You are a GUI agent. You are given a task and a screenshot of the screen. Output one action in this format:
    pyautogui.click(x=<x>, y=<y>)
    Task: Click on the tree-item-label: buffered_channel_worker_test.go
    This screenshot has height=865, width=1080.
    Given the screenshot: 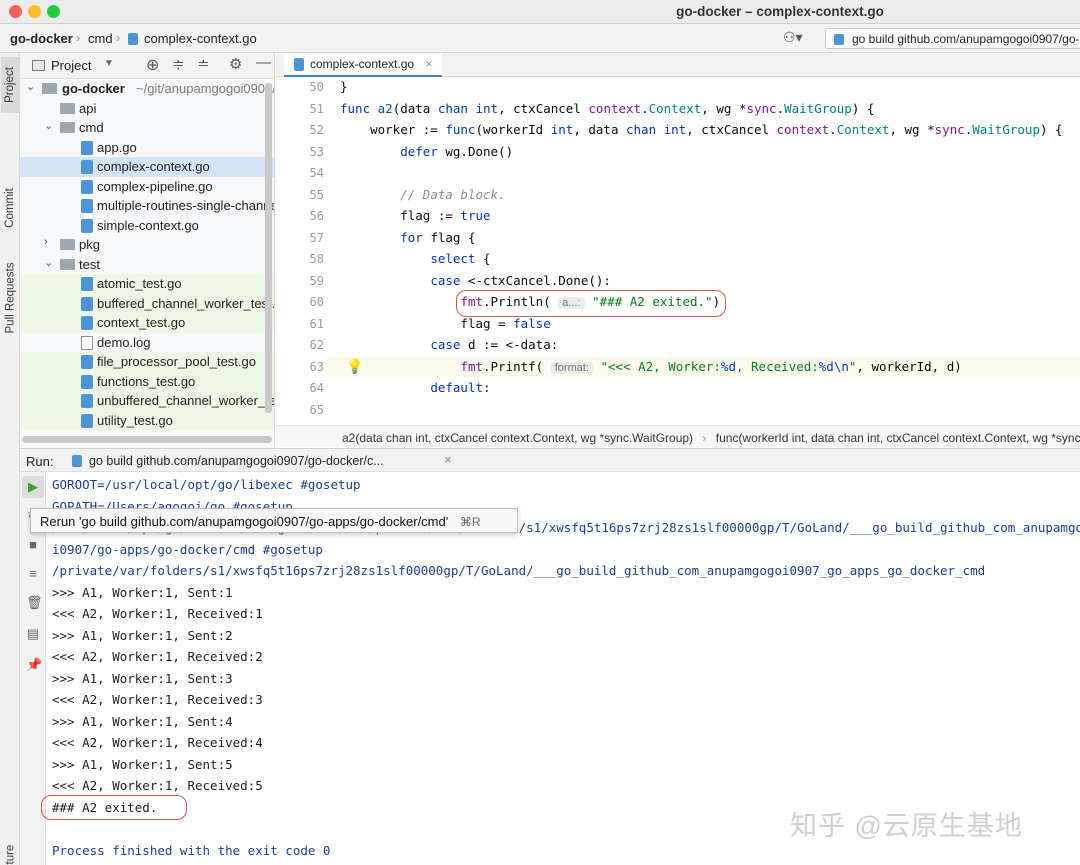 What is the action you would take?
    pyautogui.click(x=186, y=303)
    